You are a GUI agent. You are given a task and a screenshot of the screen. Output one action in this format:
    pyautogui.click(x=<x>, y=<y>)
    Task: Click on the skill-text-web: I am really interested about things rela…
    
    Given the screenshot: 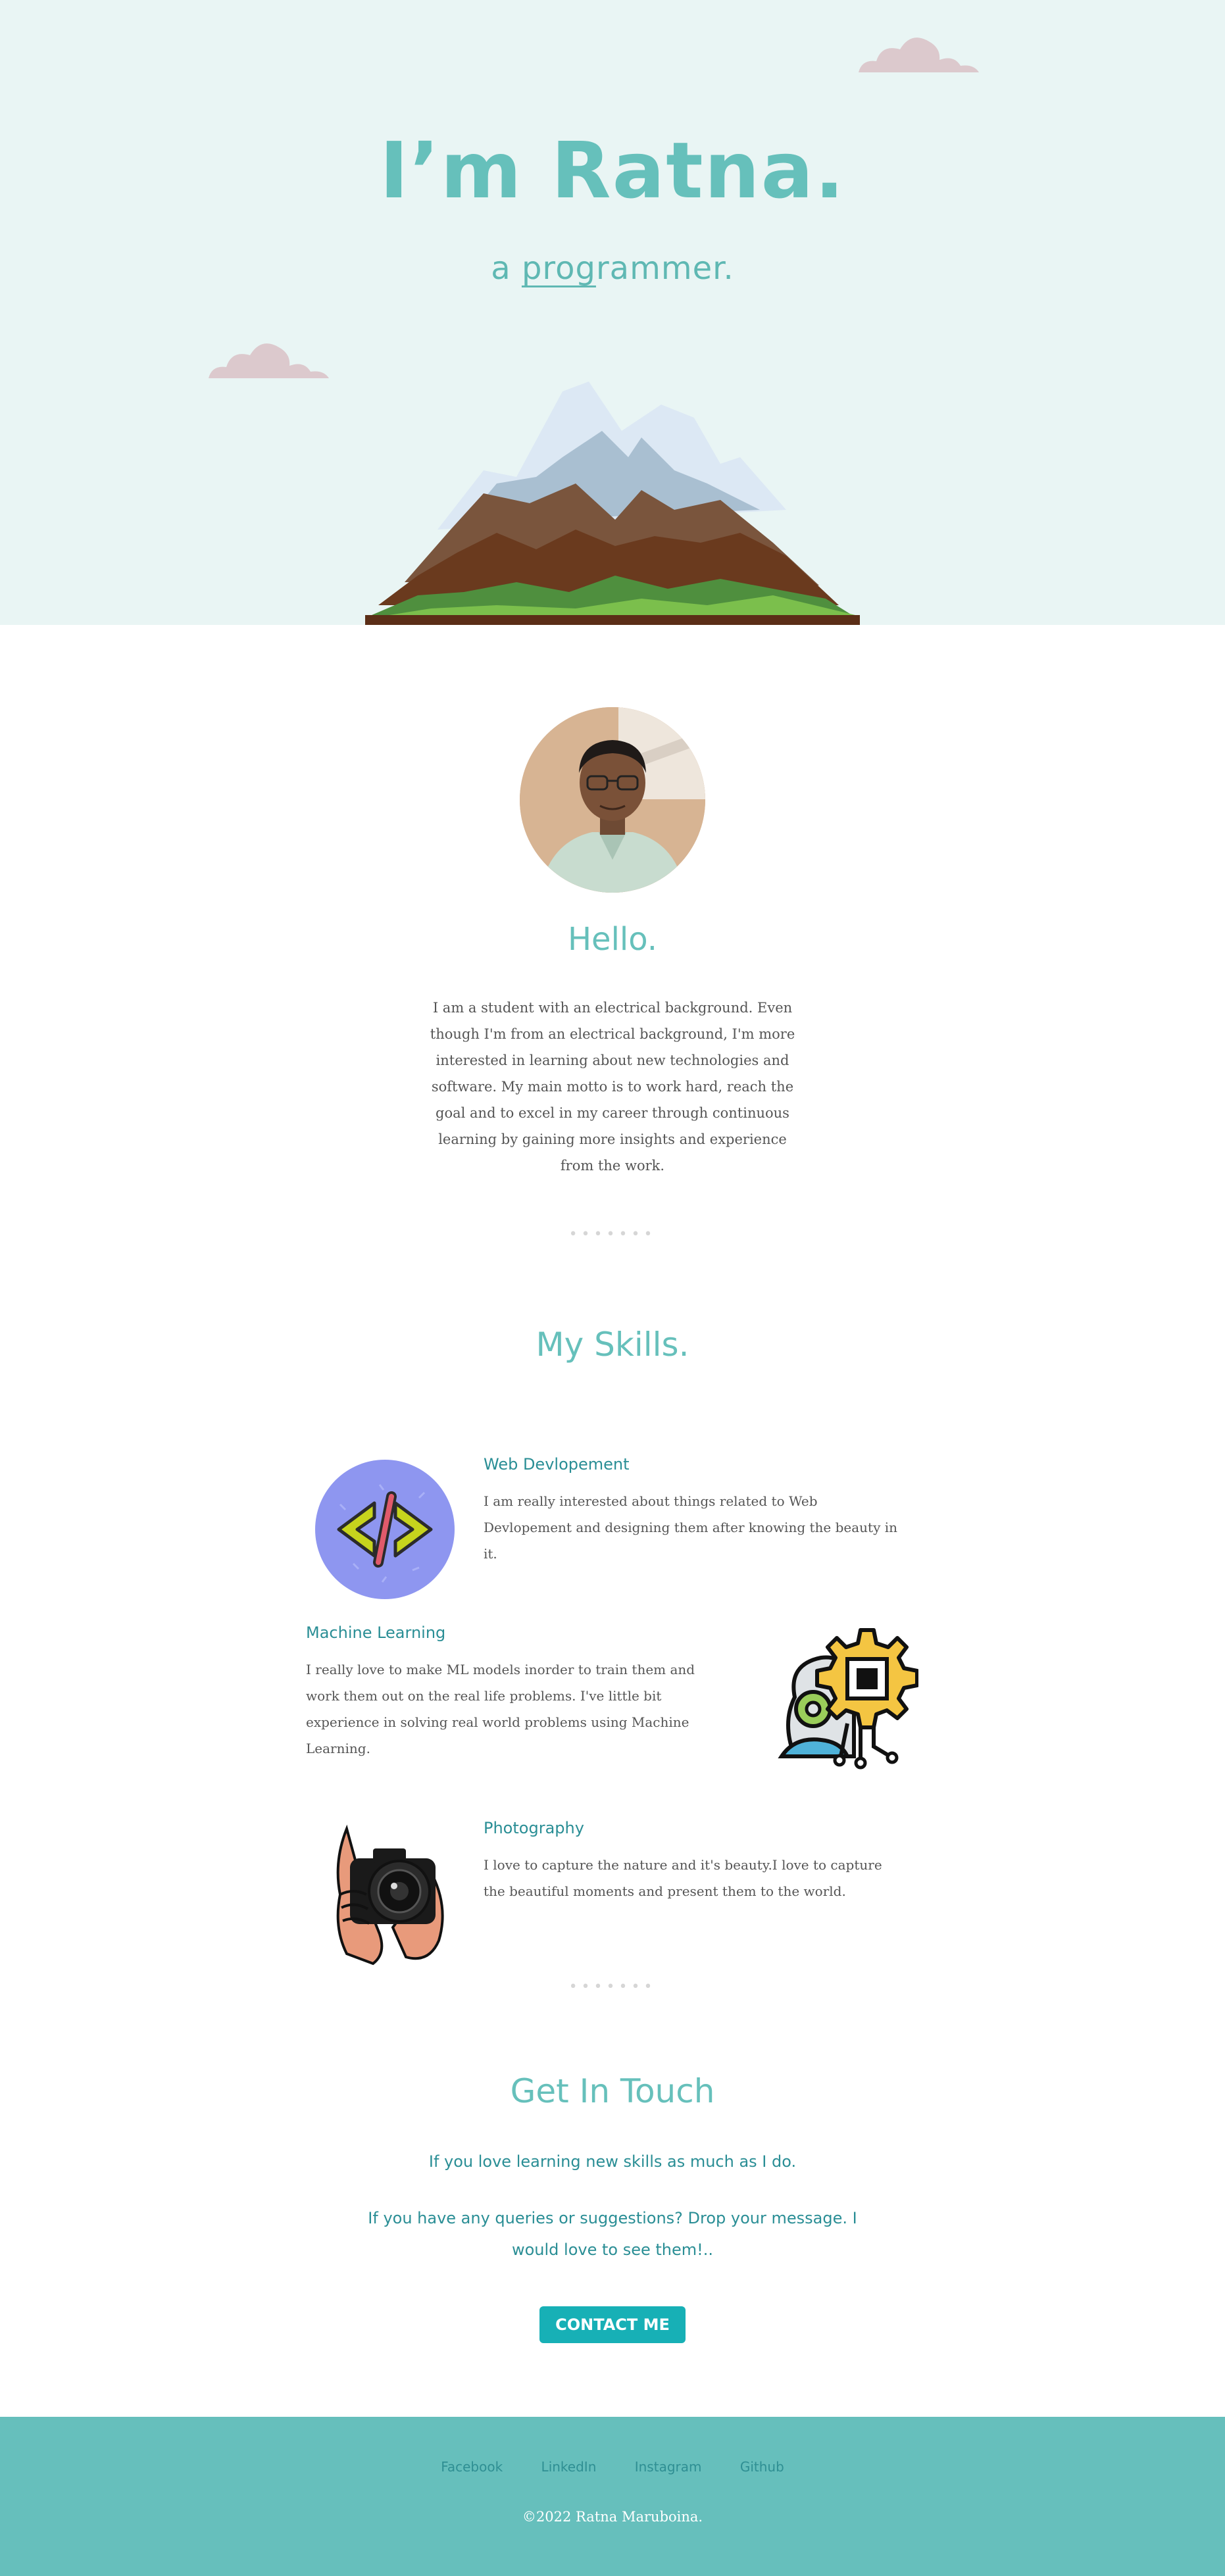 What is the action you would take?
    pyautogui.click(x=691, y=1527)
    